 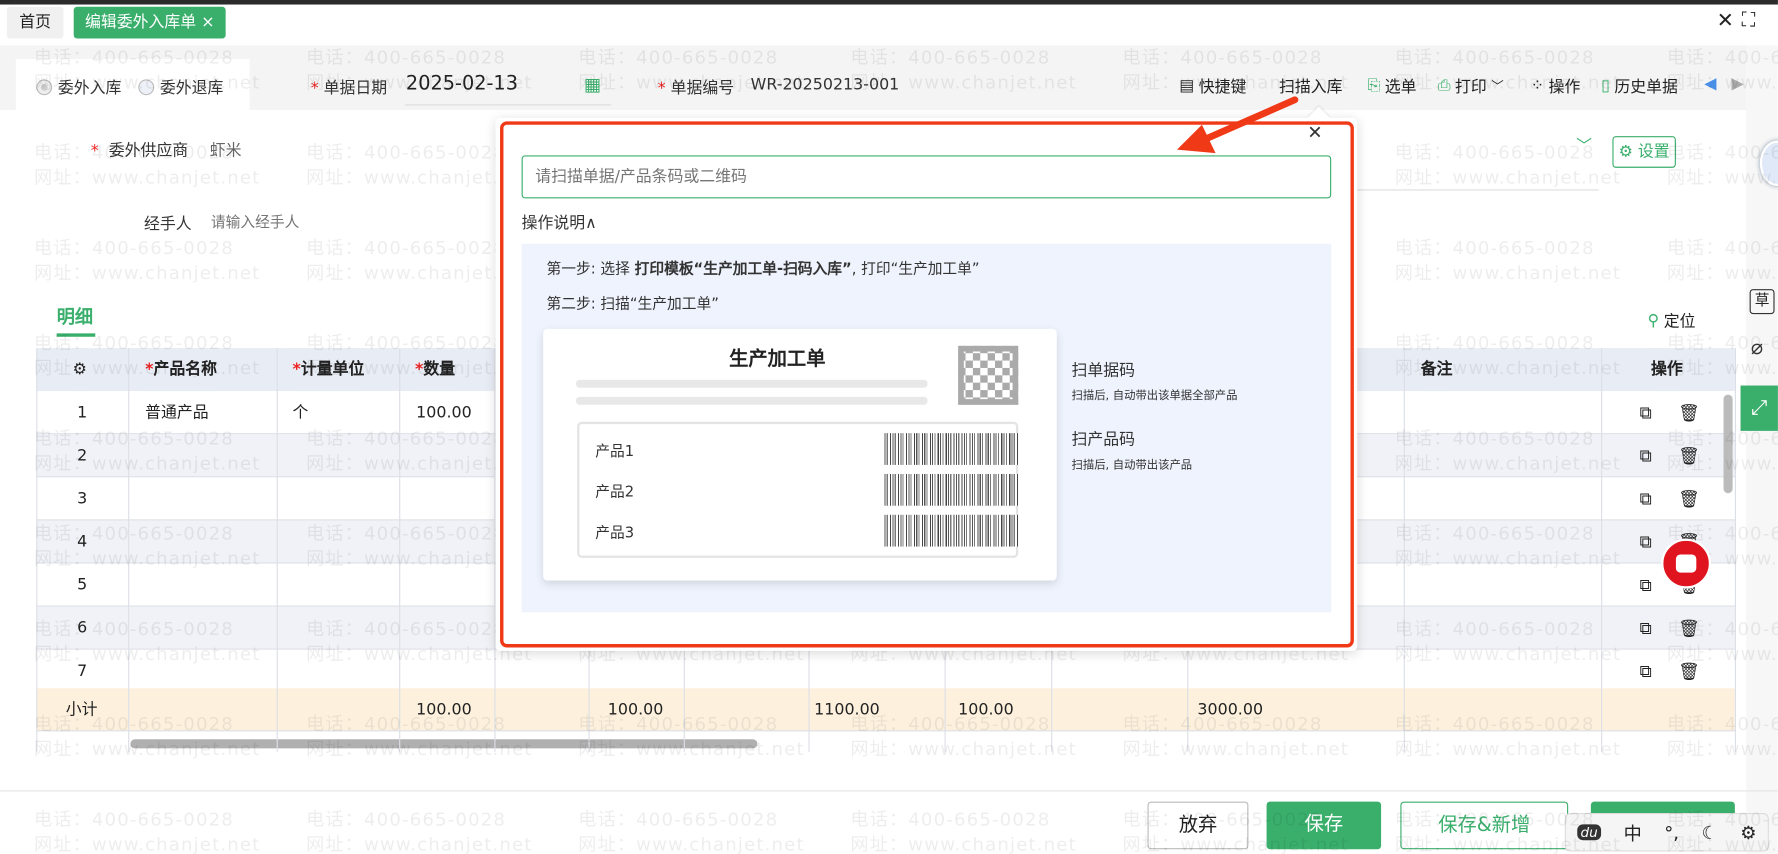 I want to click on settings-label: 设置, so click(x=1653, y=152).